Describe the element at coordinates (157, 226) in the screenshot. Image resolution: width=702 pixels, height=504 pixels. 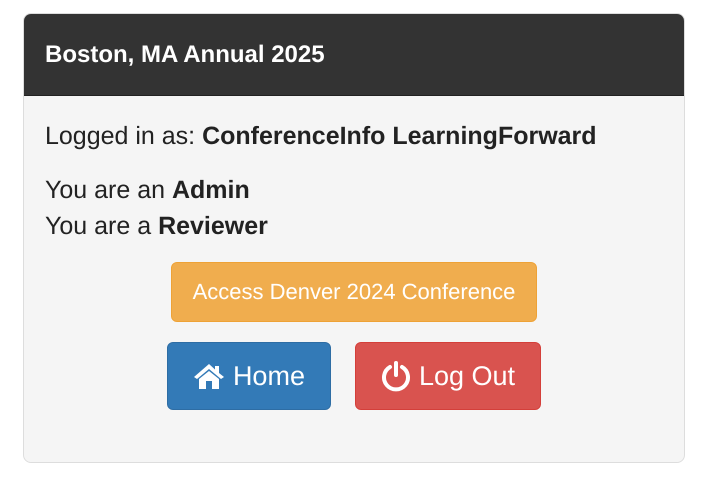
I see `role-text: You are a Reviewer` at that location.